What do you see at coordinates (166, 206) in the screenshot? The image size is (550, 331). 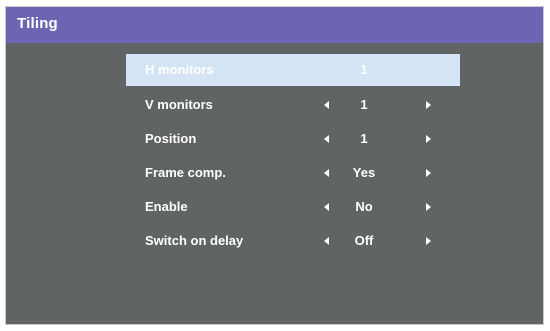 I see `menu-item-label: Enable` at bounding box center [166, 206].